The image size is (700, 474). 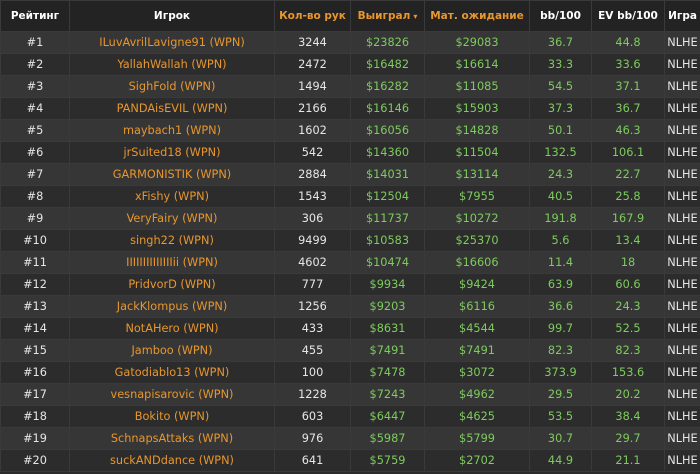 What do you see at coordinates (312, 262) in the screenshot?
I see `hands-cell: 4602` at bounding box center [312, 262].